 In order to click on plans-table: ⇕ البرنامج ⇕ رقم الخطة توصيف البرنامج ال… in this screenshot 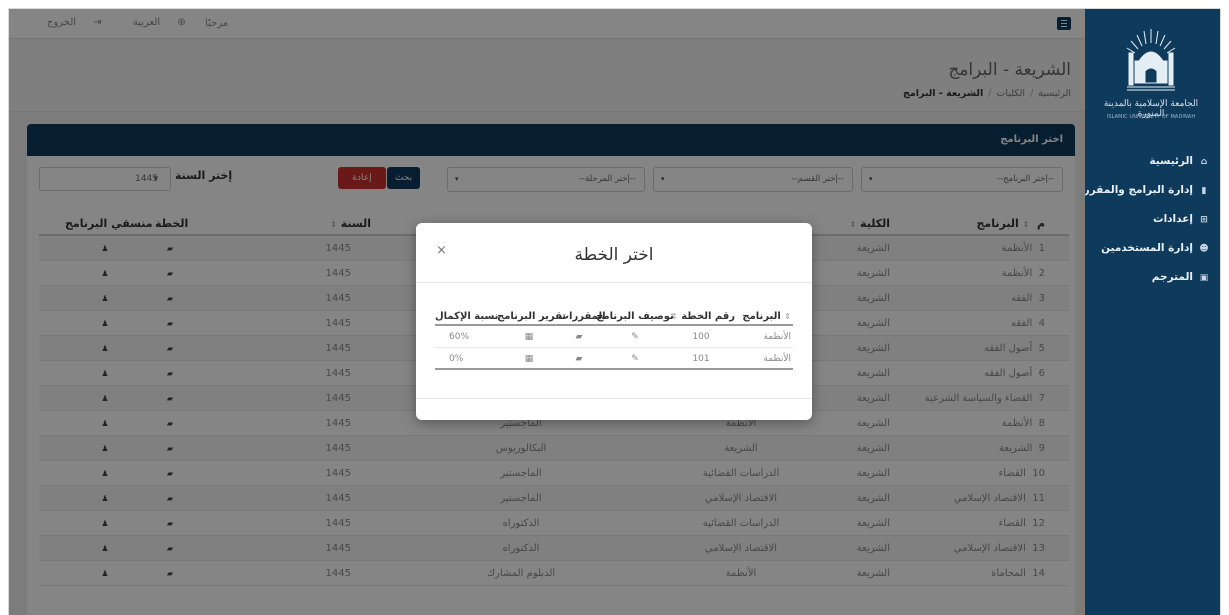, I will do `click(614, 338)`.